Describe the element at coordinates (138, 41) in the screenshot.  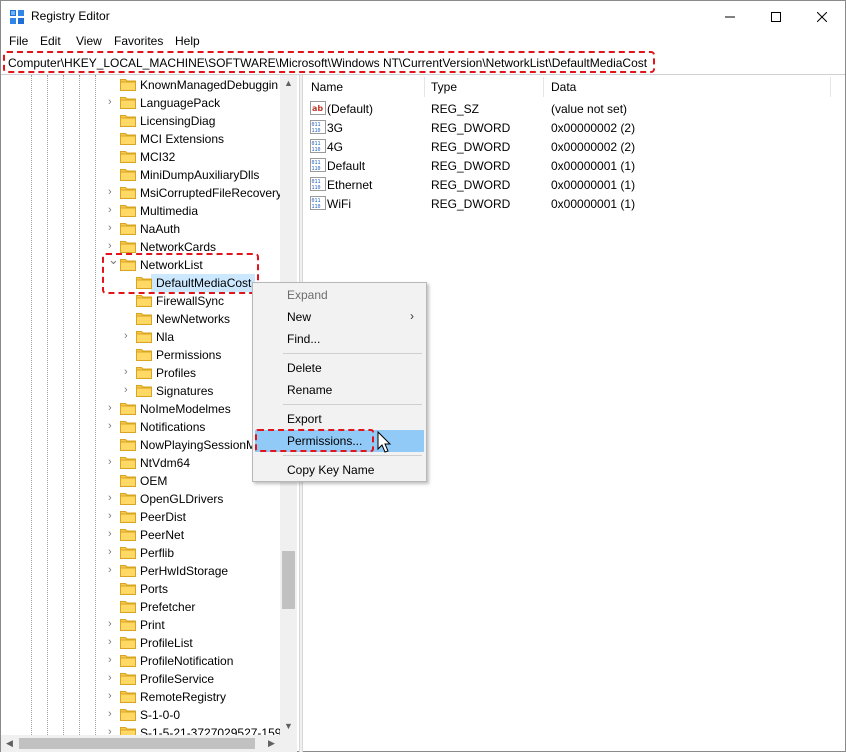
I see `menu-favorites: Favorites` at that location.